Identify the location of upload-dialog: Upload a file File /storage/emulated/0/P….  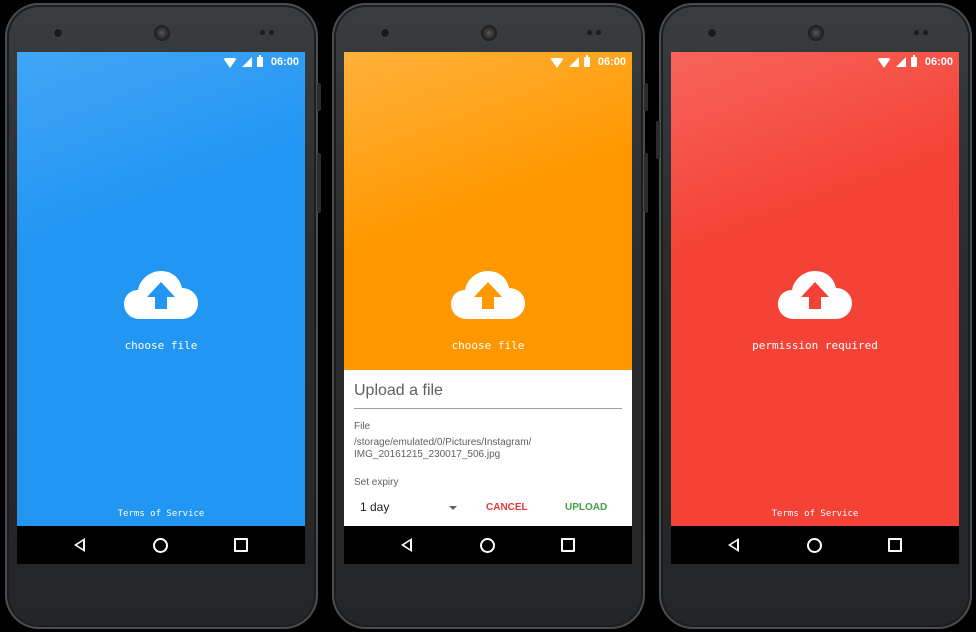
(488, 448).